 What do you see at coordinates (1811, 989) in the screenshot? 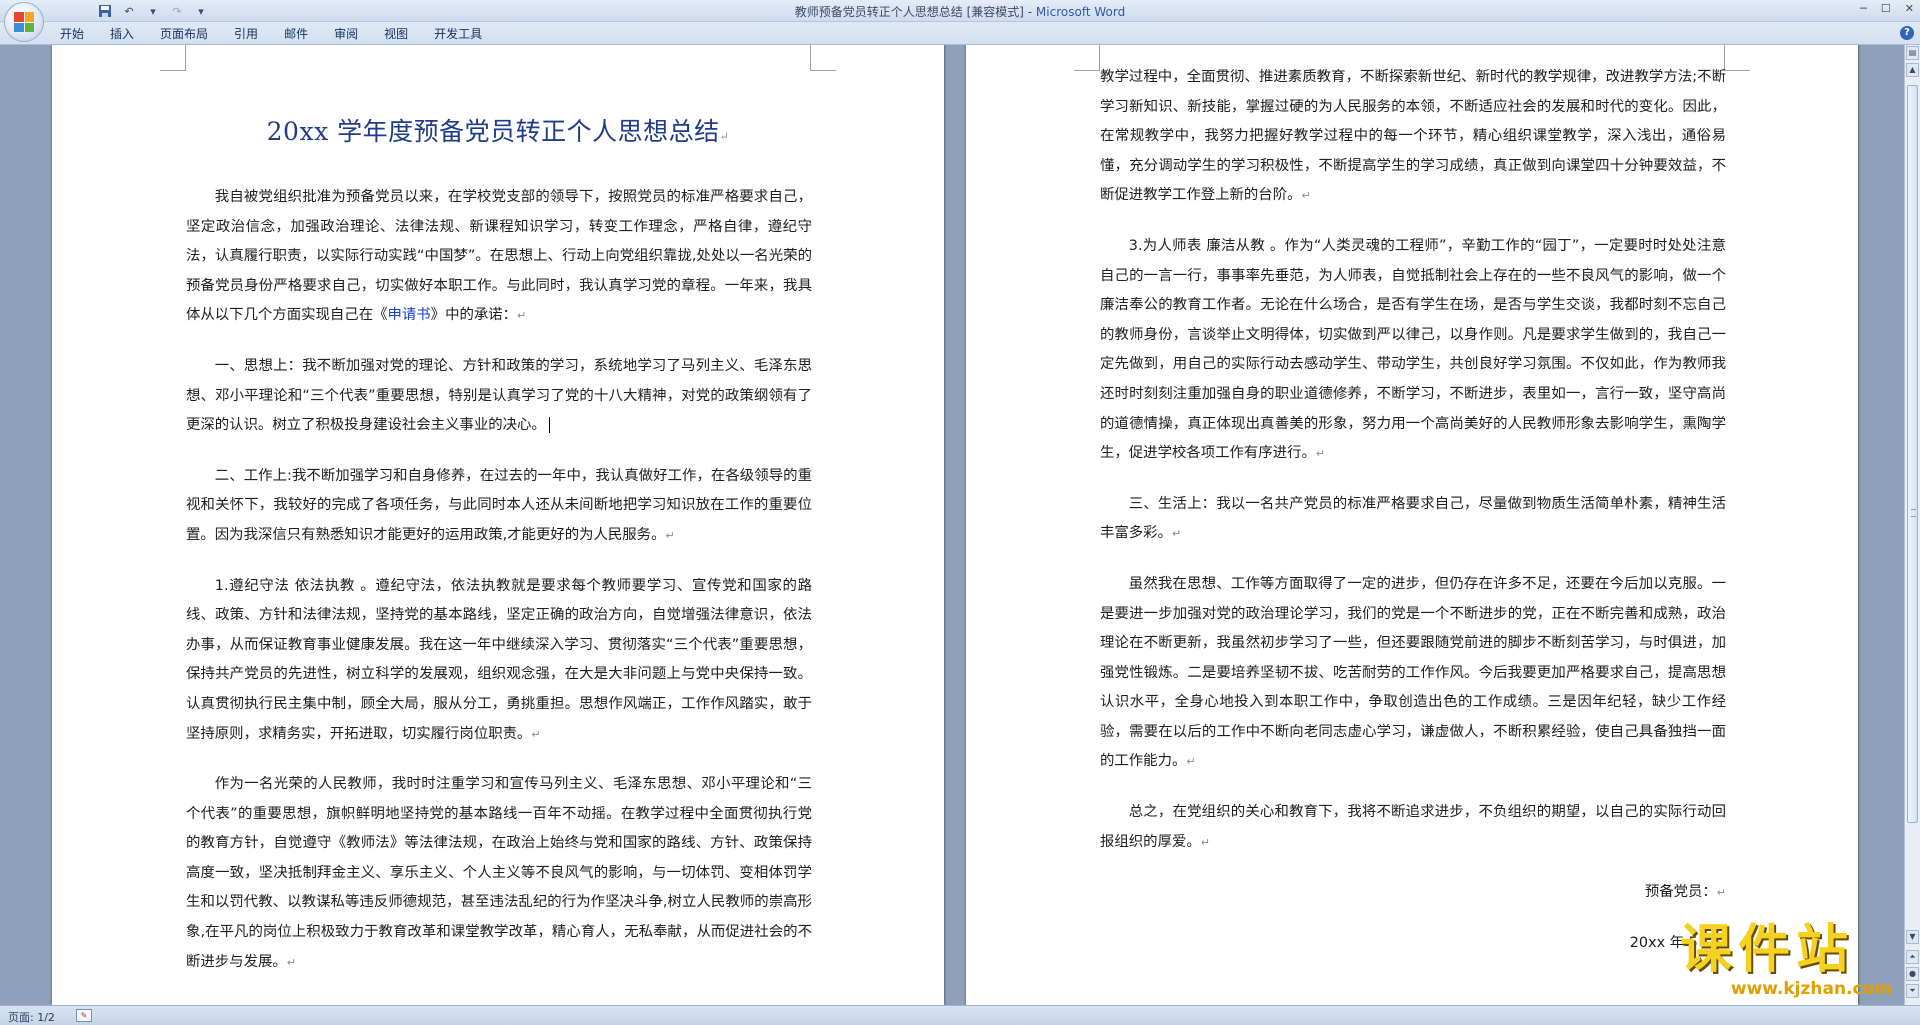
I see `watermark-url: www.kjzhan.com` at bounding box center [1811, 989].